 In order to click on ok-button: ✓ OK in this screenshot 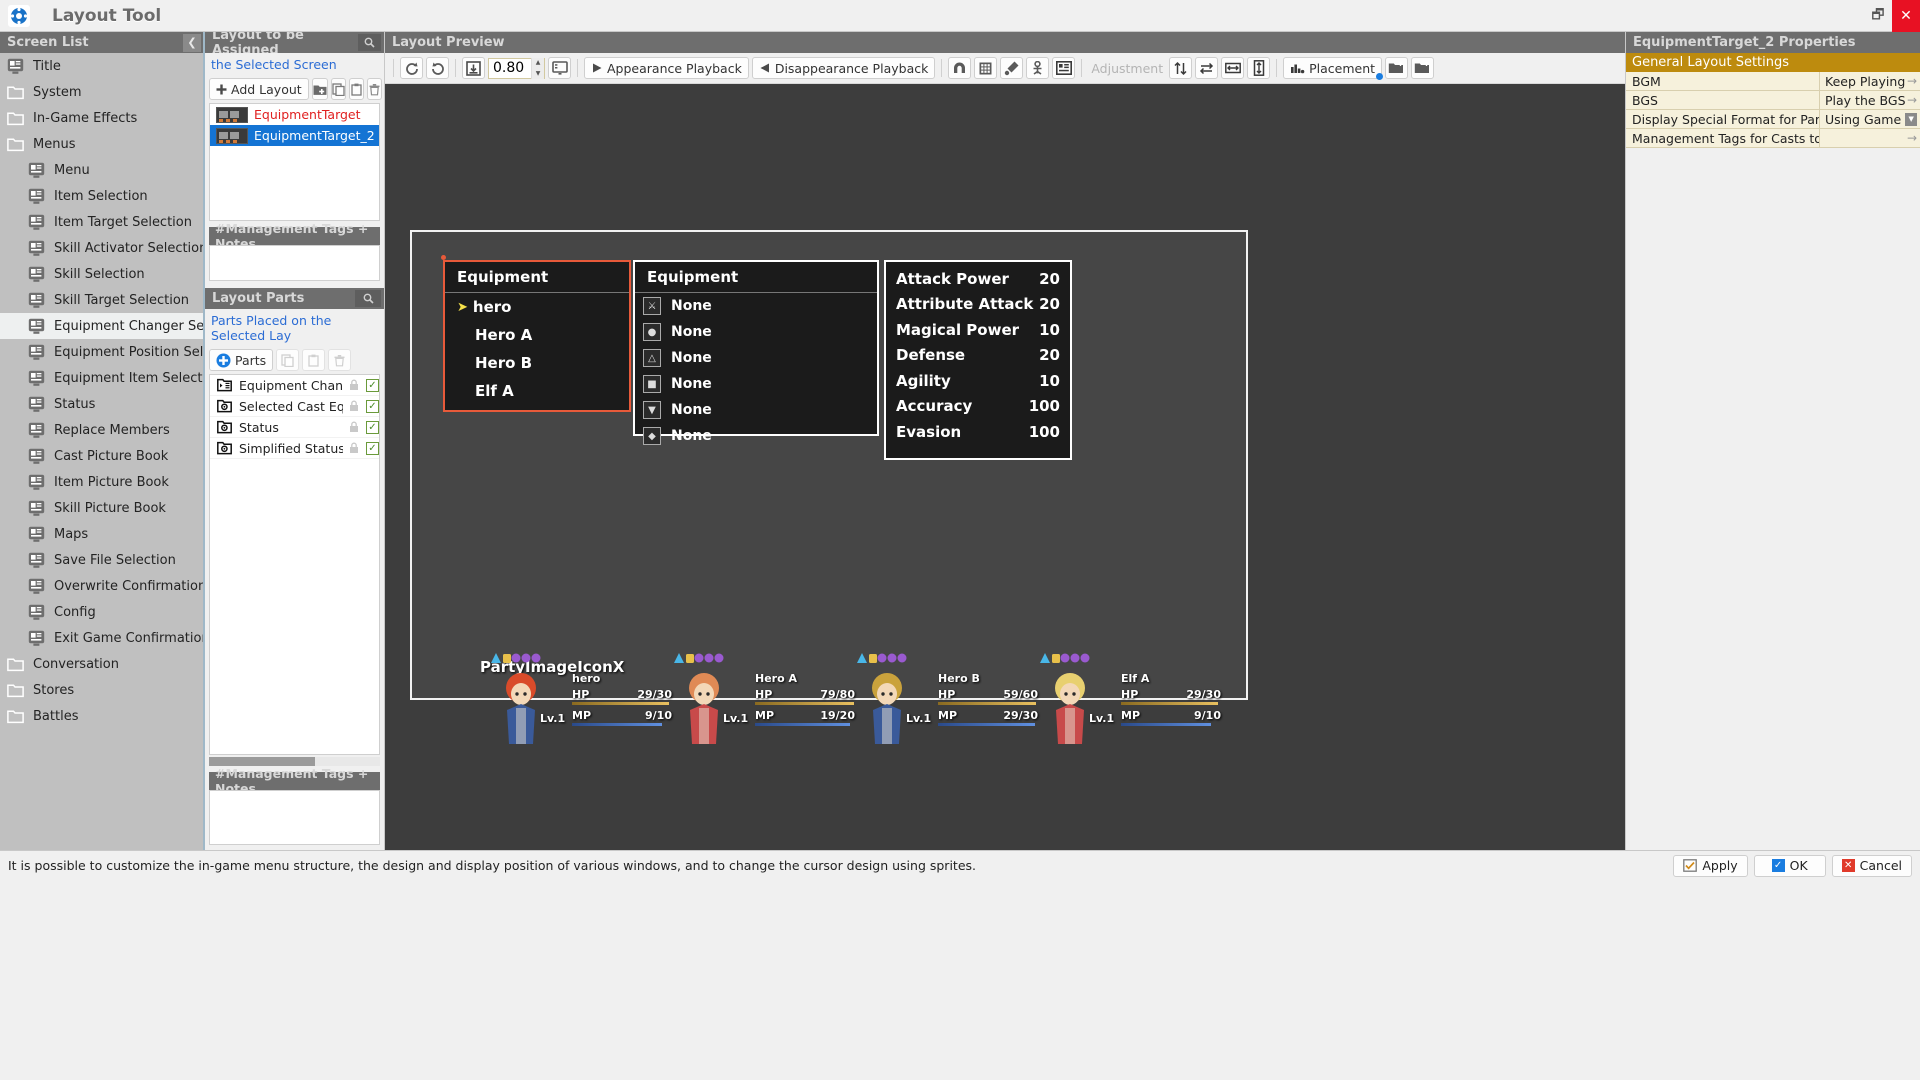, I will do `click(1789, 865)`.